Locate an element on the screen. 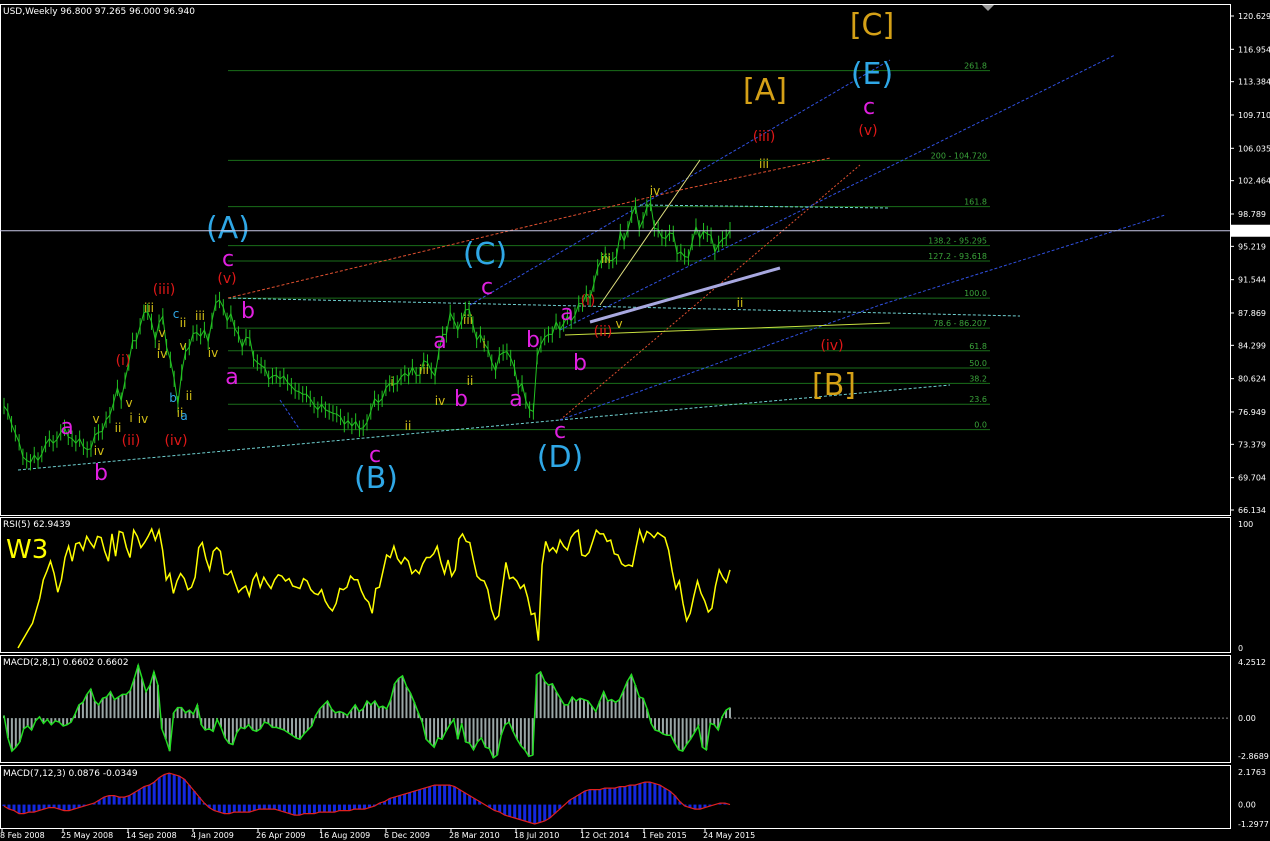 The width and height of the screenshot is (1270, 841). price-tick-label: 91.544 is located at coordinates (1252, 280).